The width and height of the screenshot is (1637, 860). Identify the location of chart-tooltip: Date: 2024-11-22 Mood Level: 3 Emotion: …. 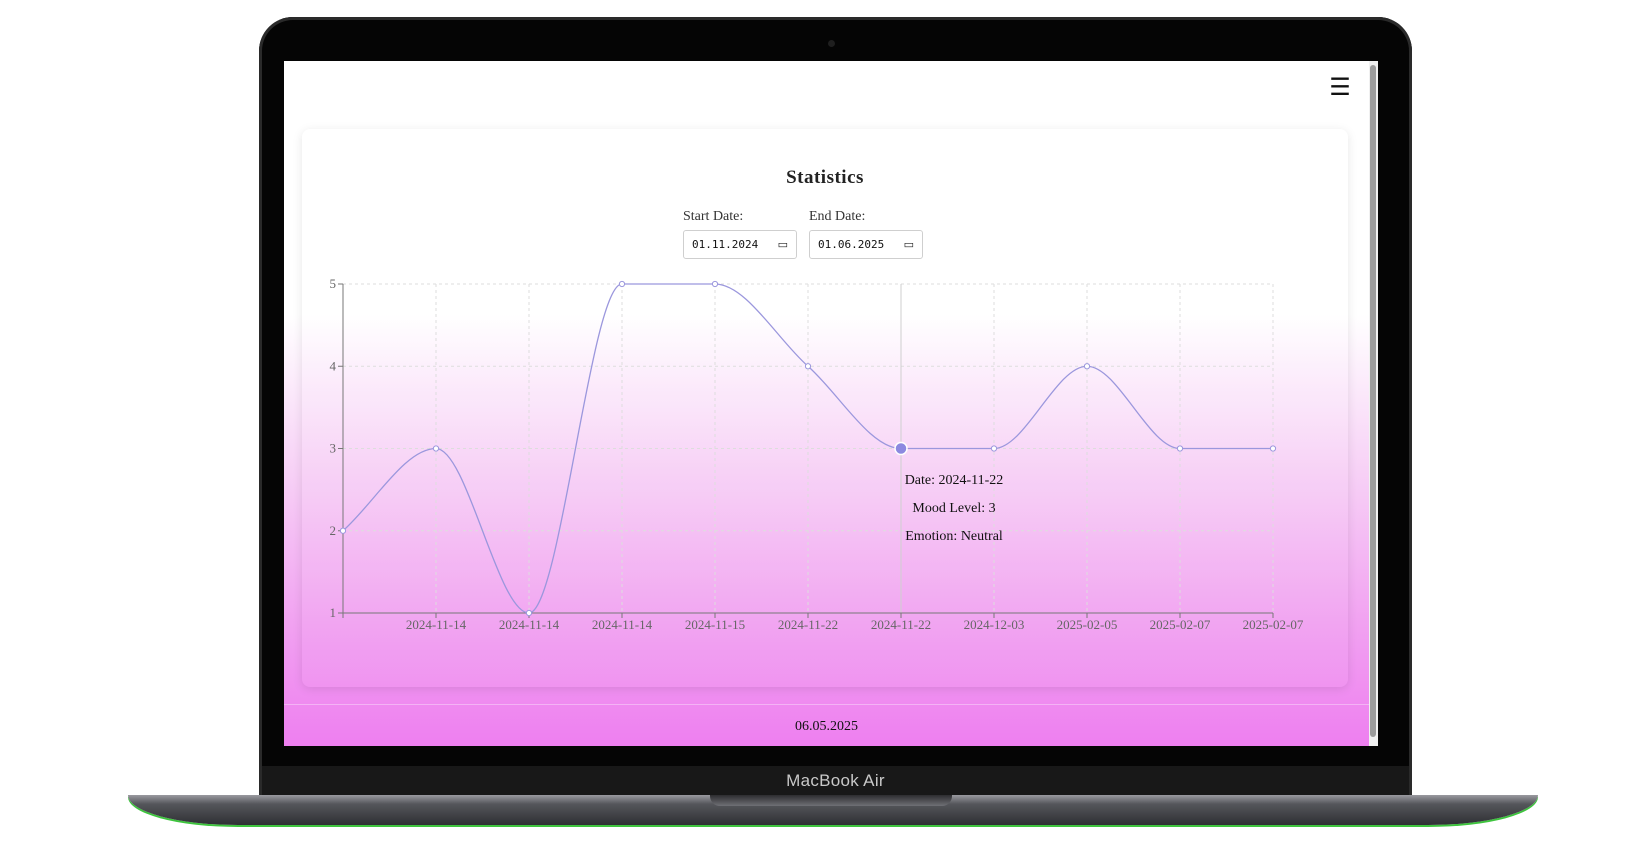
(954, 508).